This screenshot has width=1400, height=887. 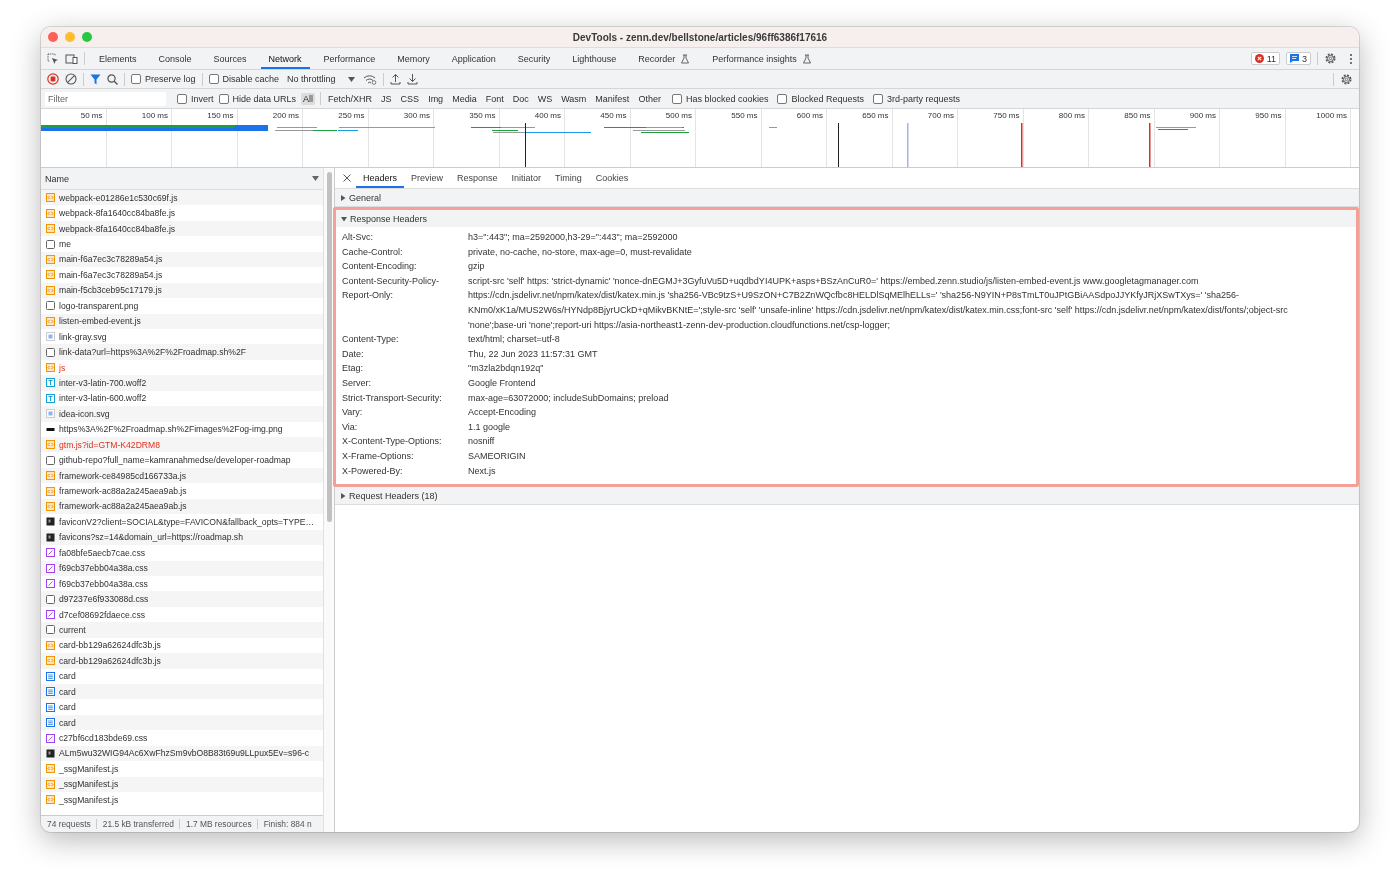 What do you see at coordinates (612, 98) in the screenshot?
I see `type-filter-button: Manifest` at bounding box center [612, 98].